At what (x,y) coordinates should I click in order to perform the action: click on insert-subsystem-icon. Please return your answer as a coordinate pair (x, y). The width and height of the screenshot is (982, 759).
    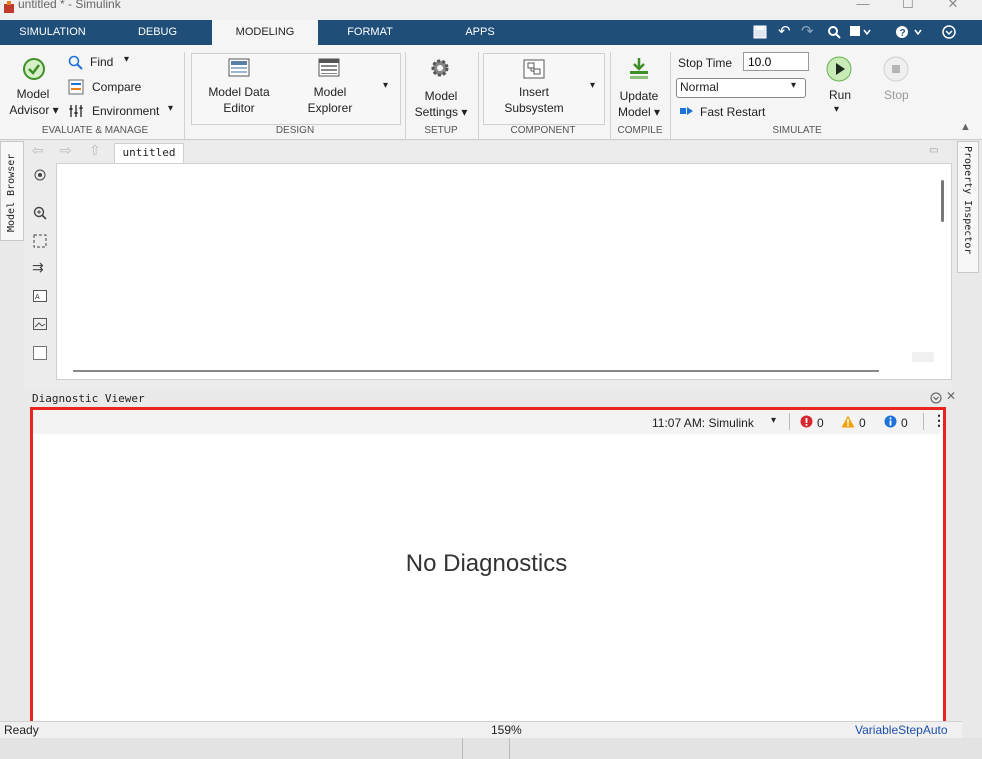
    Looking at the image, I should click on (534, 69).